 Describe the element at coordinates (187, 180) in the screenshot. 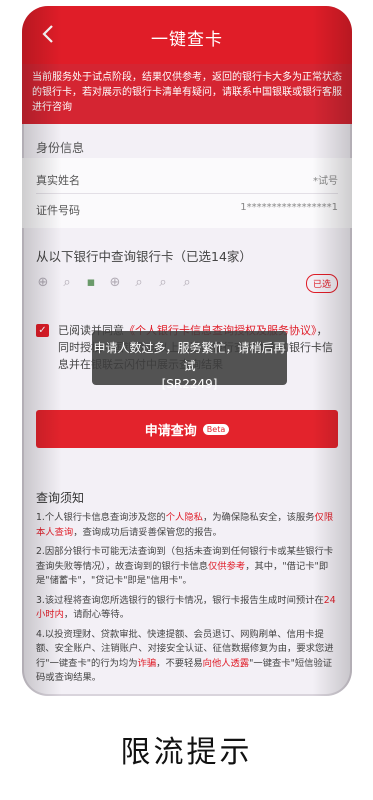

I see `name-row: 真实姓名 *试号` at that location.